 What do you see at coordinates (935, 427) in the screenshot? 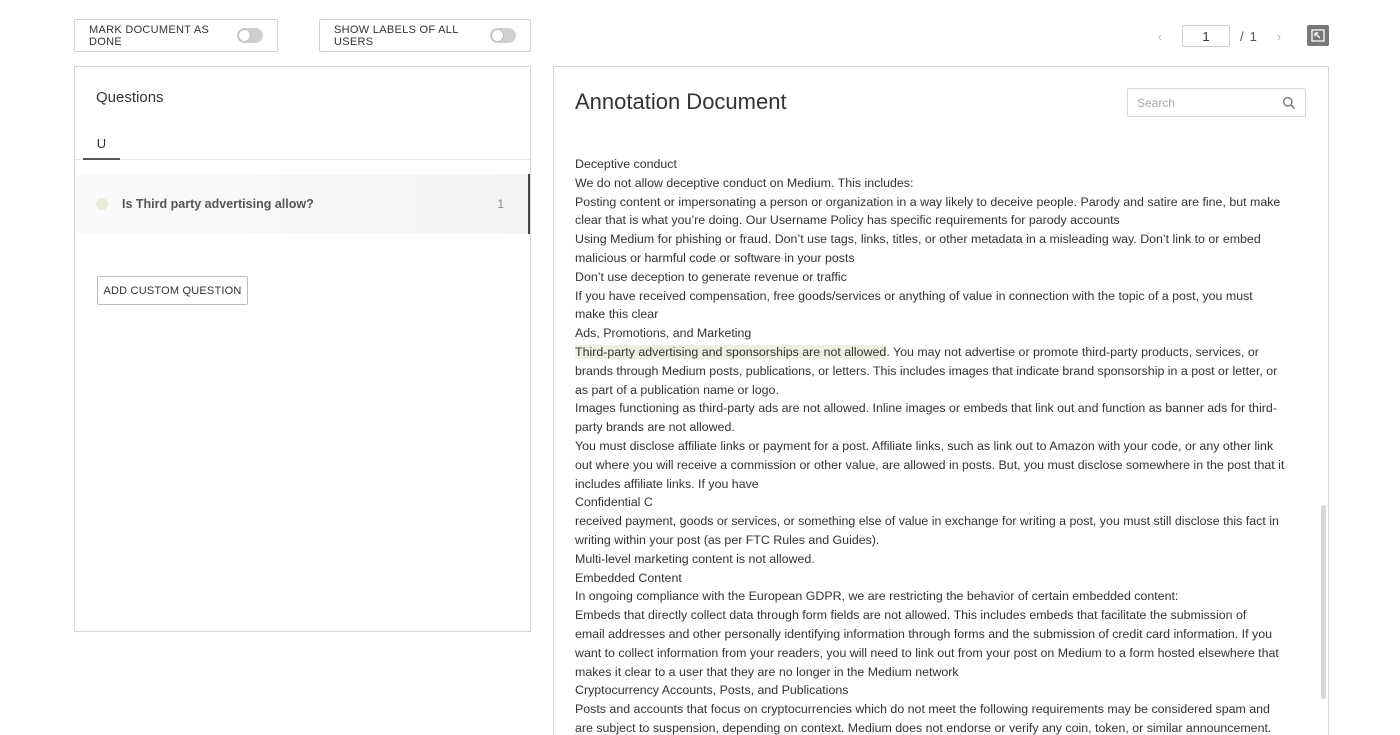
I see `document-line: party brands are not allowed.` at bounding box center [935, 427].